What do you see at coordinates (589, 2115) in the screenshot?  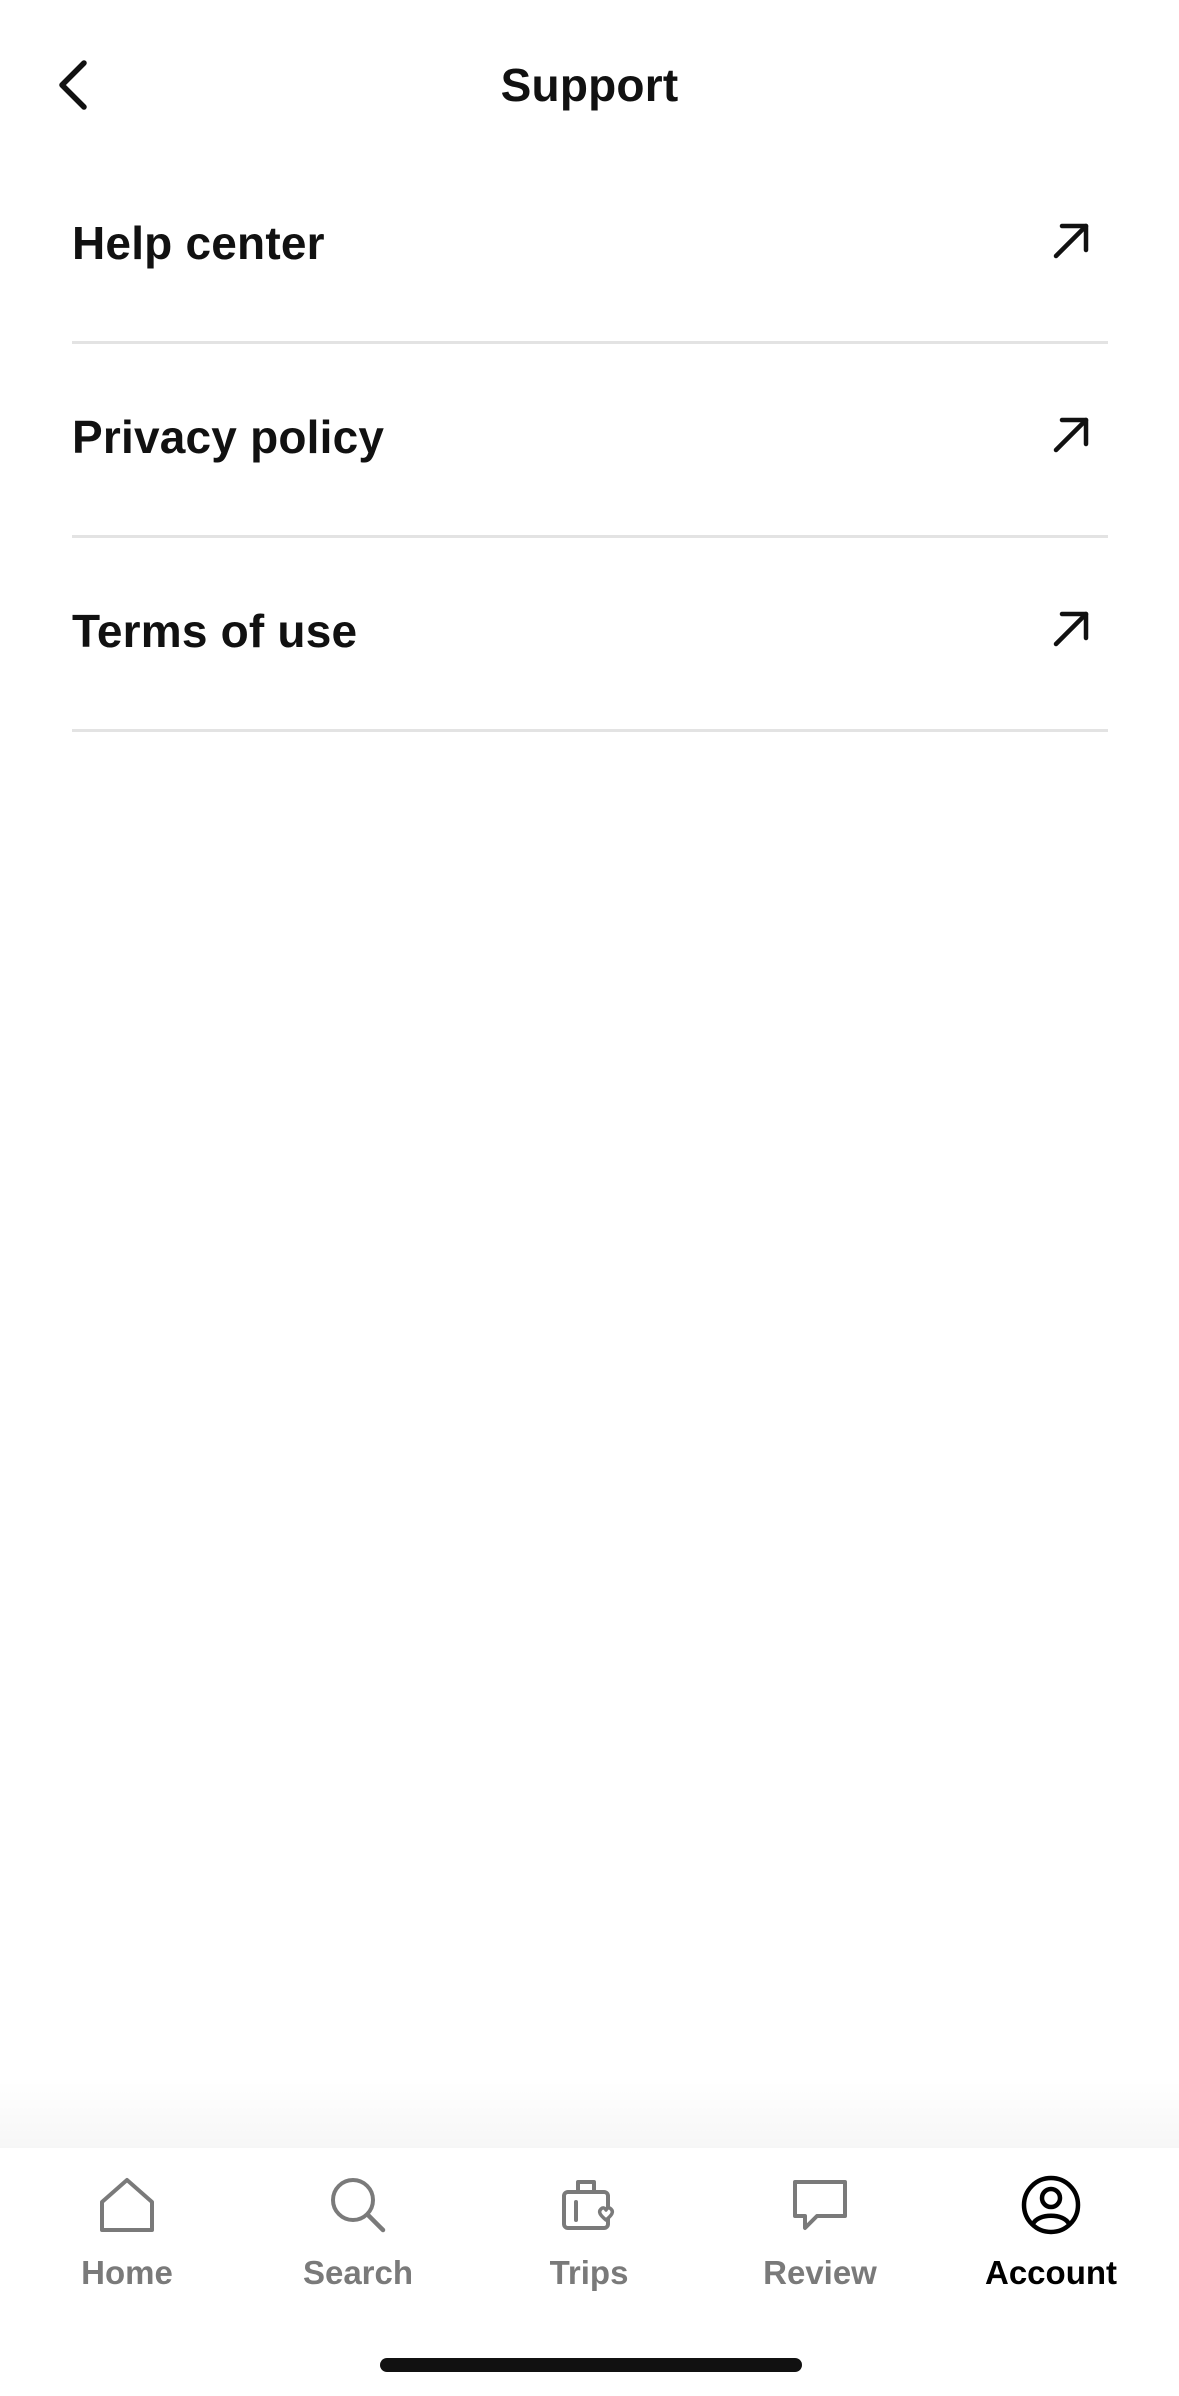 I see `tabbar-shadow` at bounding box center [589, 2115].